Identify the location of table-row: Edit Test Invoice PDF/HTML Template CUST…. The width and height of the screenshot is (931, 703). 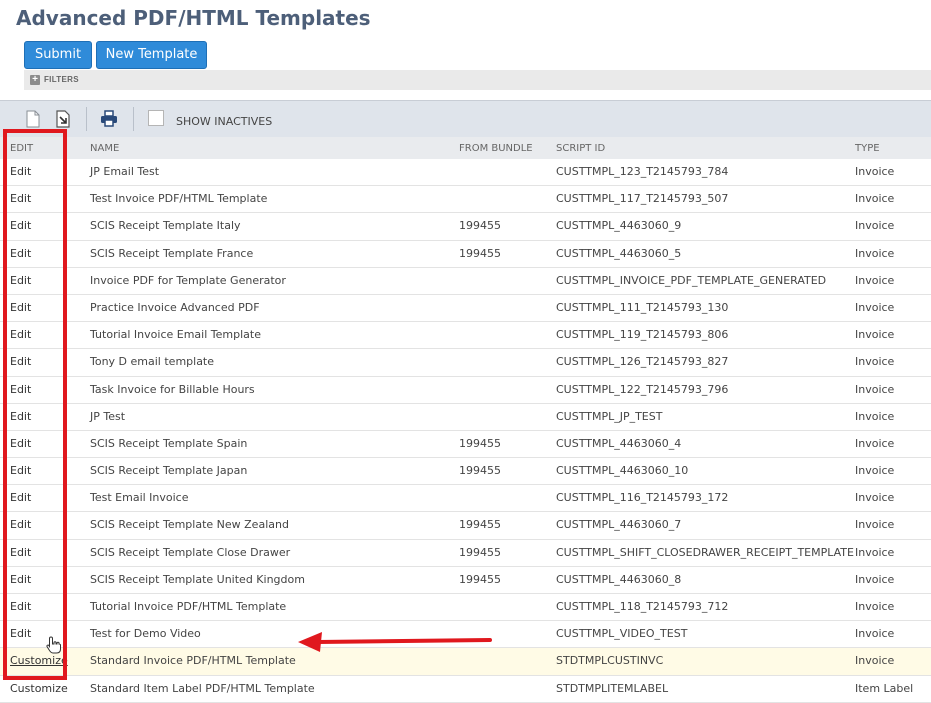
(465, 200).